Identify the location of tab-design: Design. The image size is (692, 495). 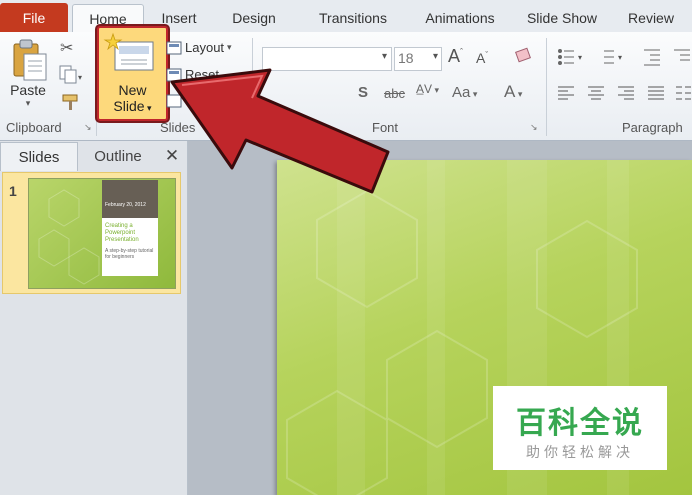
(254, 18).